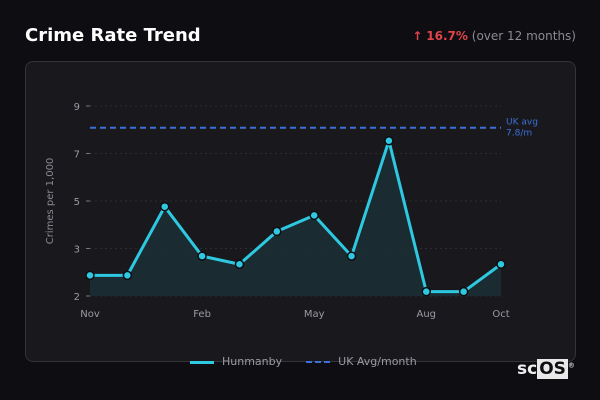 This screenshot has height=400, width=600. I want to click on x-tick-label: Aug, so click(427, 314).